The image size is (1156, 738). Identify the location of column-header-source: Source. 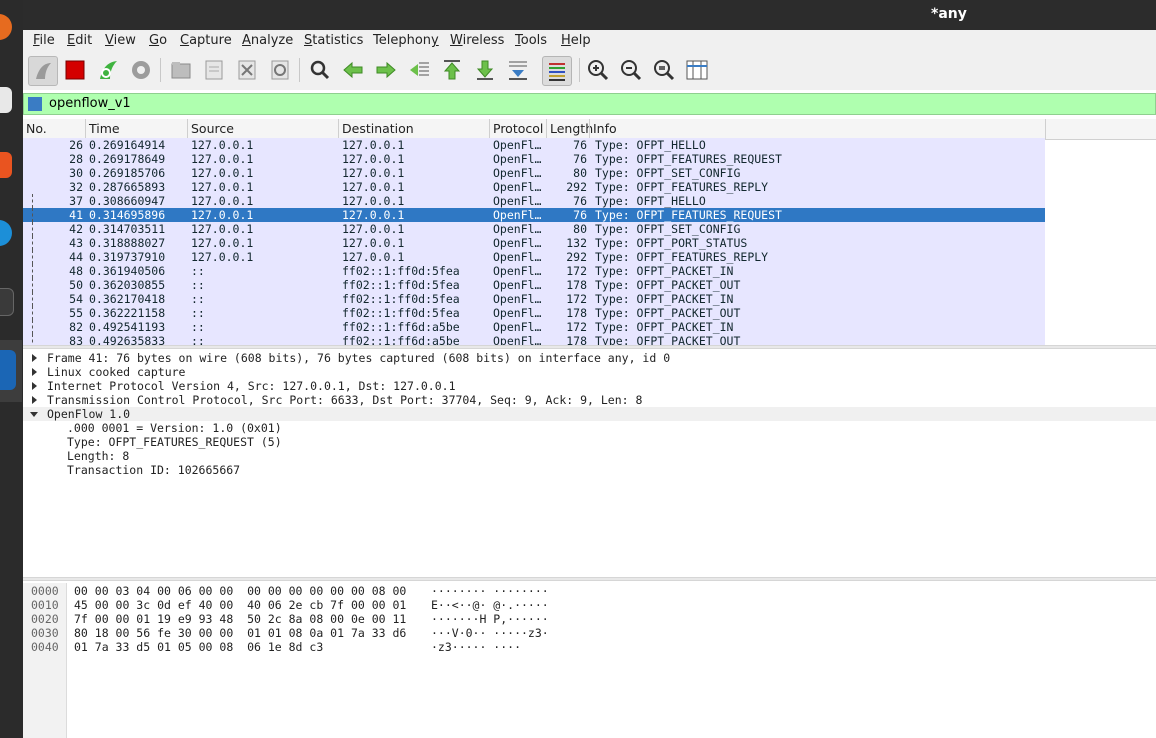
(212, 128).